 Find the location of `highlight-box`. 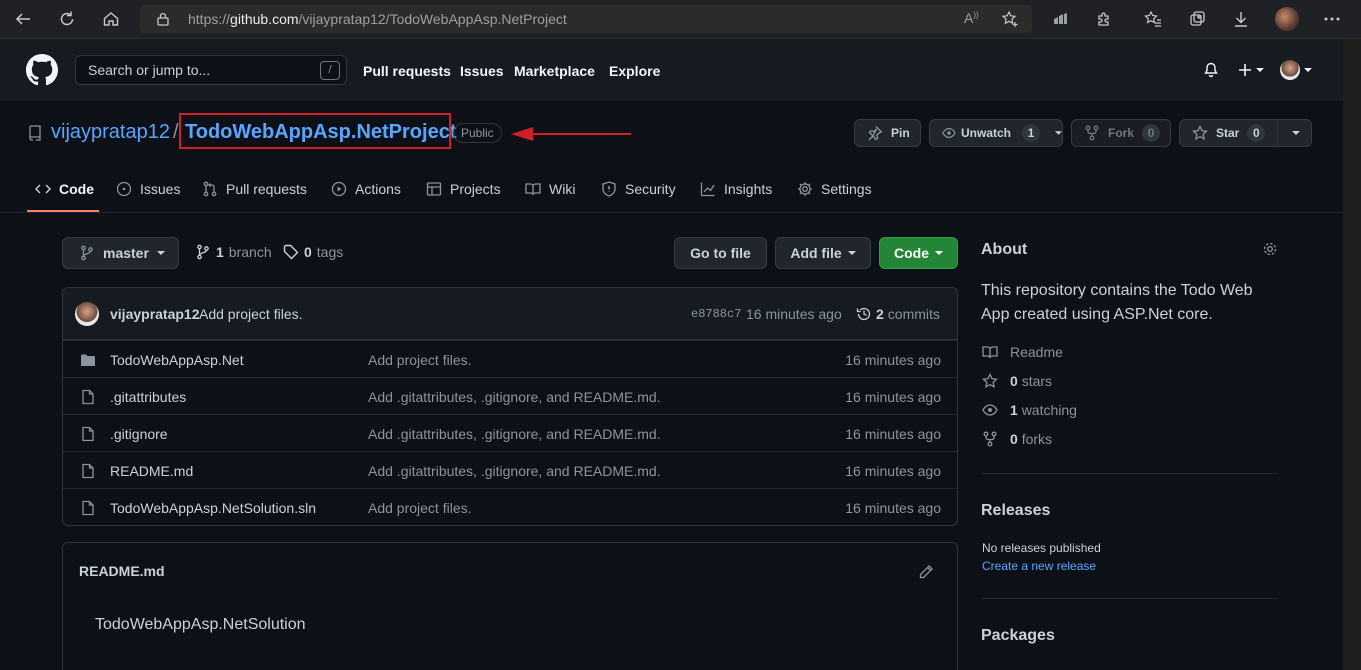

highlight-box is located at coordinates (315, 131).